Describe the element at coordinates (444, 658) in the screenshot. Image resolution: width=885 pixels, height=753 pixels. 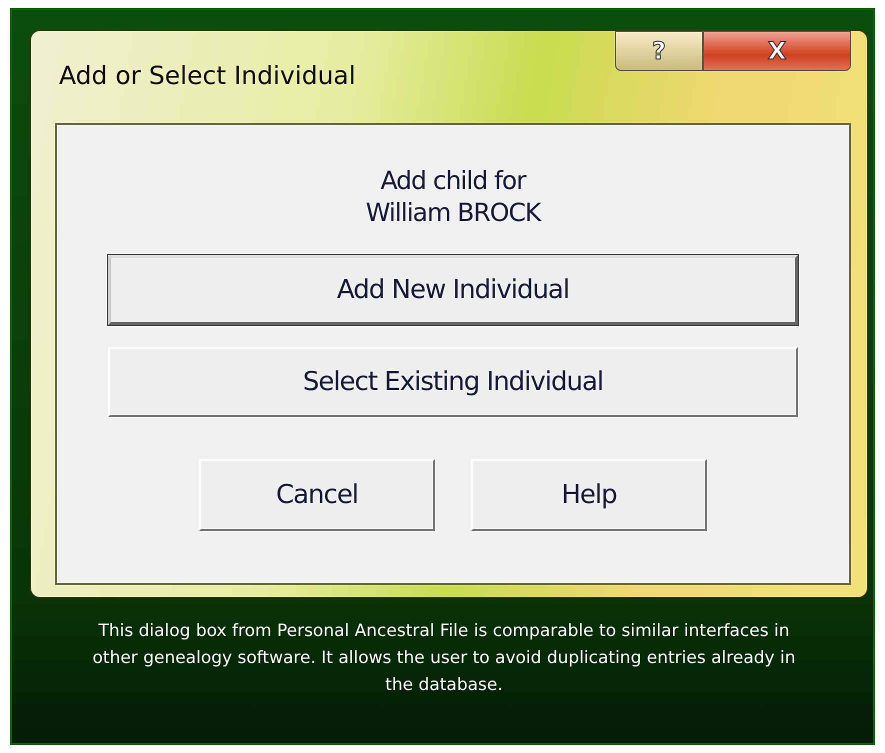
I see `caption-text: This dialog box from Personal Ancestral File is comparable to similar interfaces in other genealogy software. It allows the user to avoid duplicating entries already in the database.` at that location.